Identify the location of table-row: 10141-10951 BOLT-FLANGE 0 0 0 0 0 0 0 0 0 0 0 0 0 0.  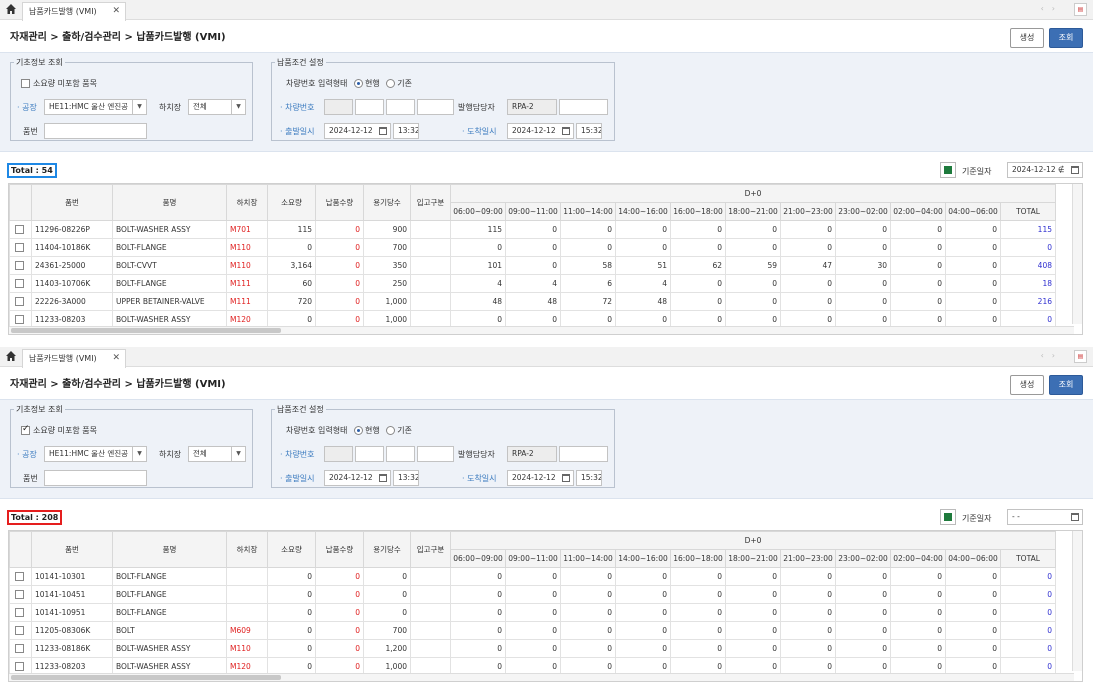
(532, 612).